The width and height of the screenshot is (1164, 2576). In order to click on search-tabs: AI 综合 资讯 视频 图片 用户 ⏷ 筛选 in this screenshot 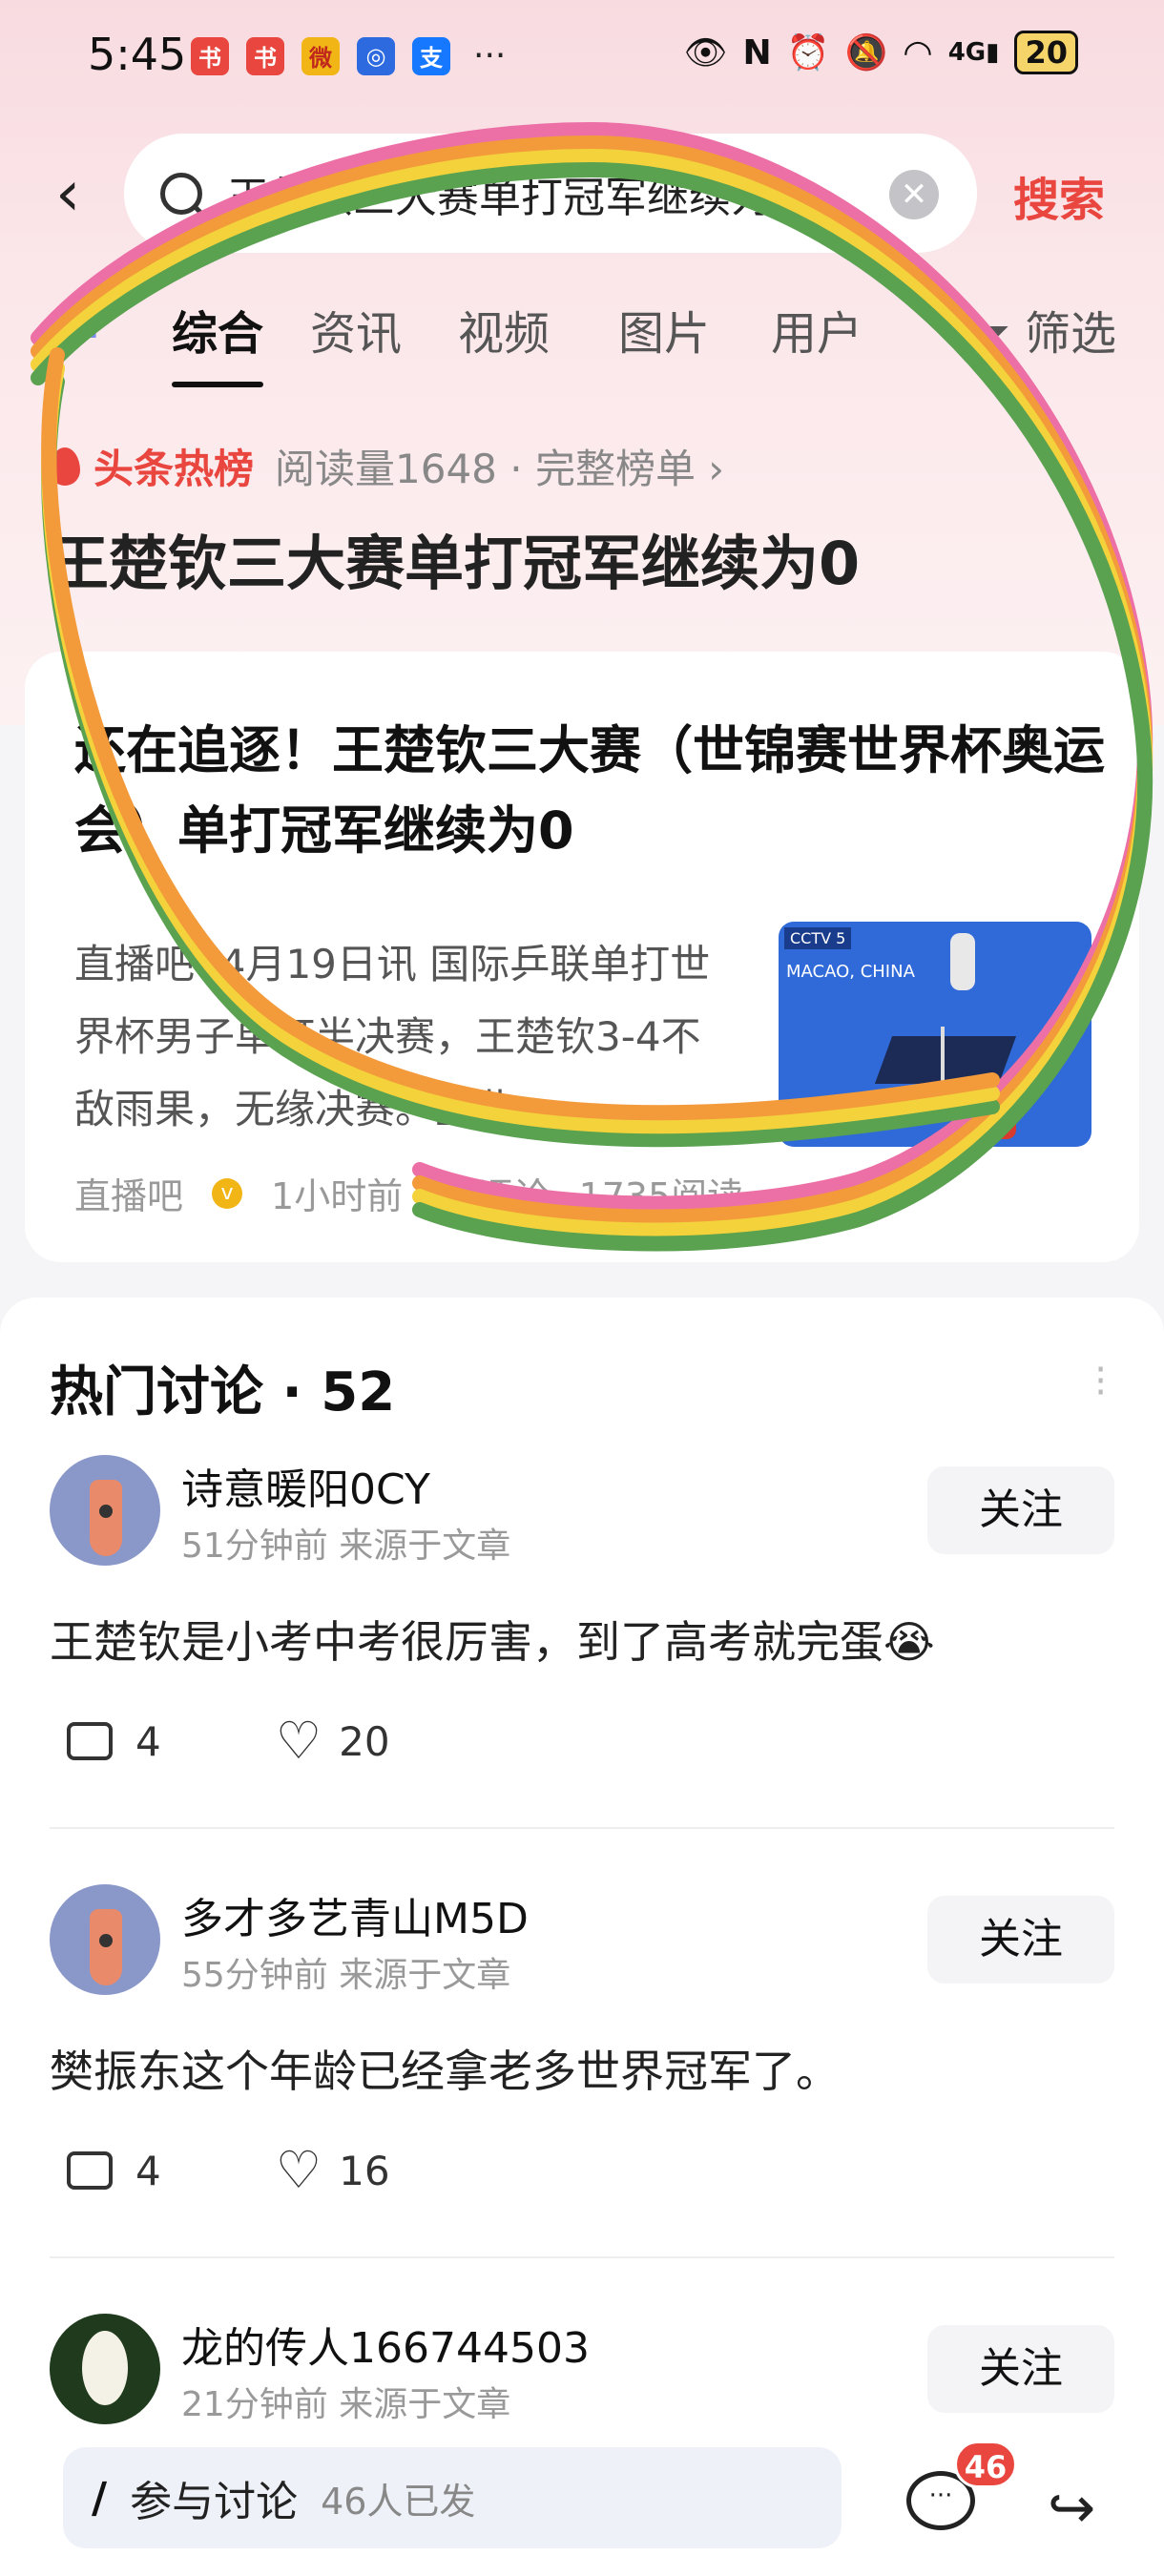, I will do `click(582, 341)`.